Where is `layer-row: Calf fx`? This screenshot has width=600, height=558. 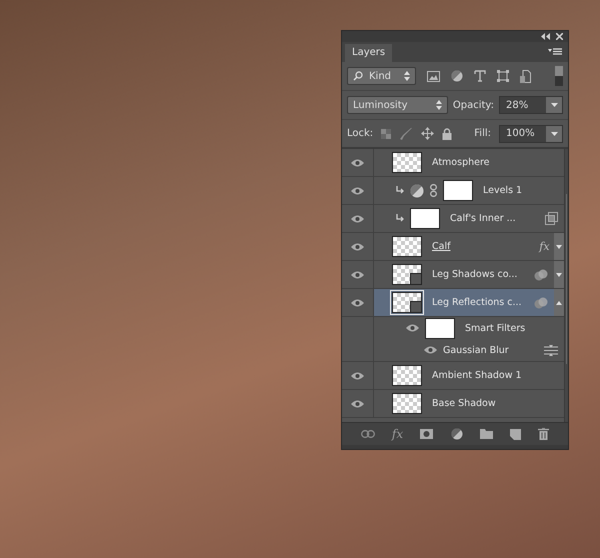 layer-row: Calf fx is located at coordinates (453, 247).